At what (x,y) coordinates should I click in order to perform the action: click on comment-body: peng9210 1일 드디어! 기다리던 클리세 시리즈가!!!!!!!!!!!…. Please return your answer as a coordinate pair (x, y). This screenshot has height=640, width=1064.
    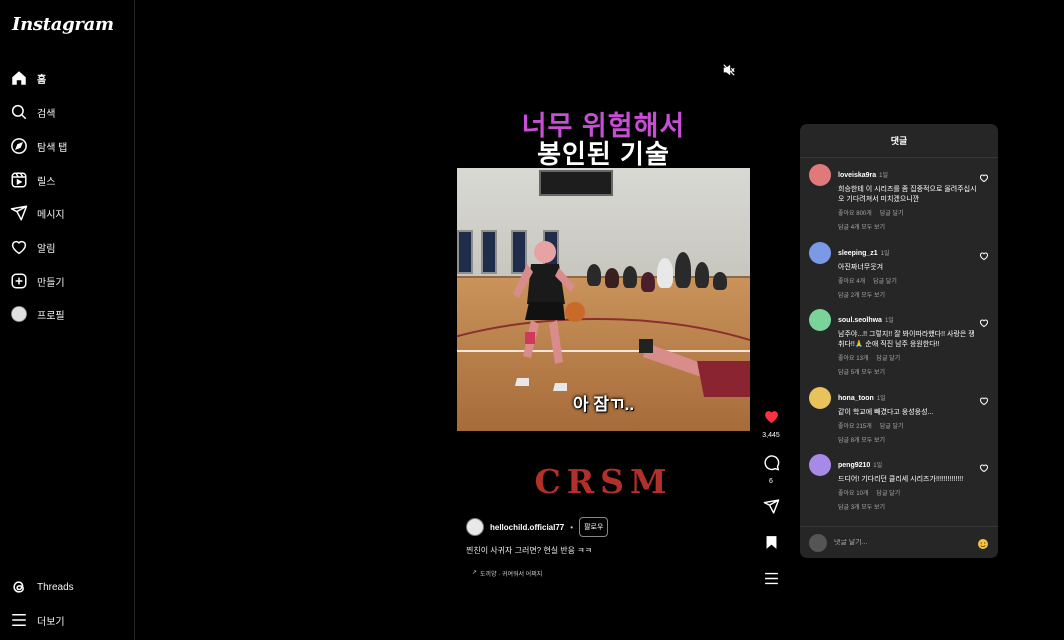
    Looking at the image, I should click on (908, 482).